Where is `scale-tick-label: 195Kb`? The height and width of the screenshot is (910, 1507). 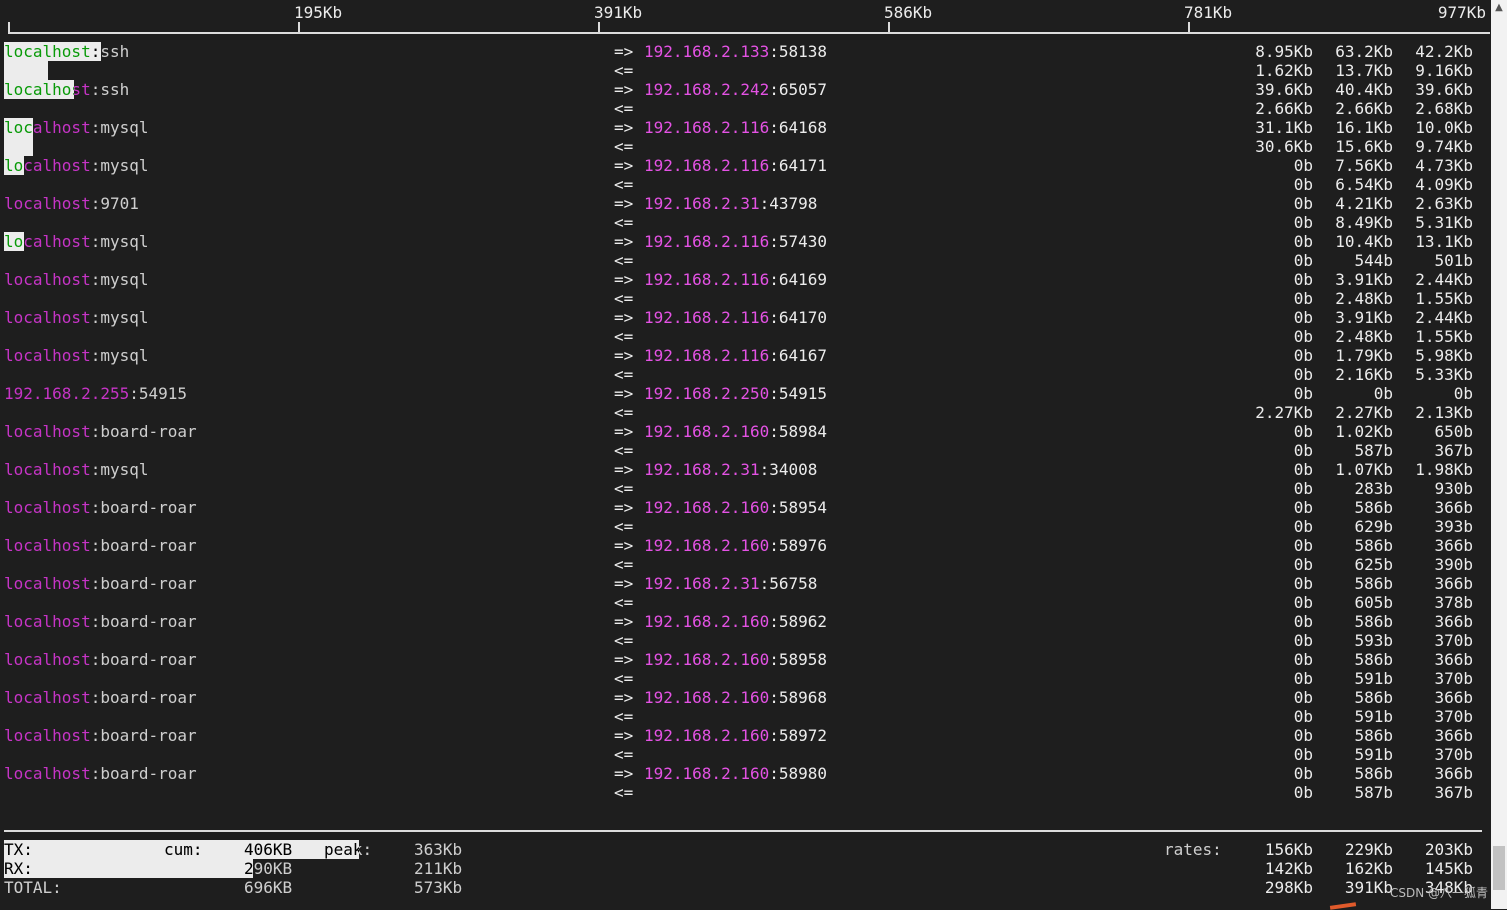
scale-tick-label: 195Kb is located at coordinates (318, 12).